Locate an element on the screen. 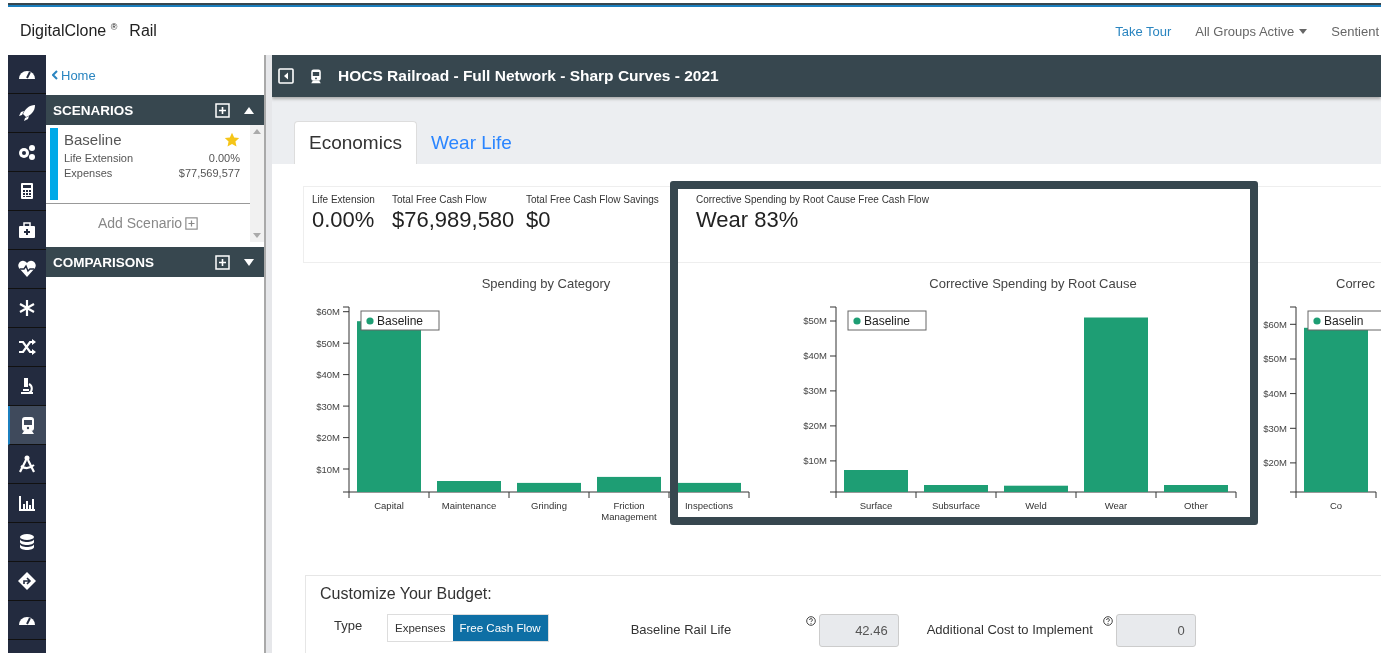 The width and height of the screenshot is (1381, 654). bar-chart-icon is located at coordinates (27, 503).